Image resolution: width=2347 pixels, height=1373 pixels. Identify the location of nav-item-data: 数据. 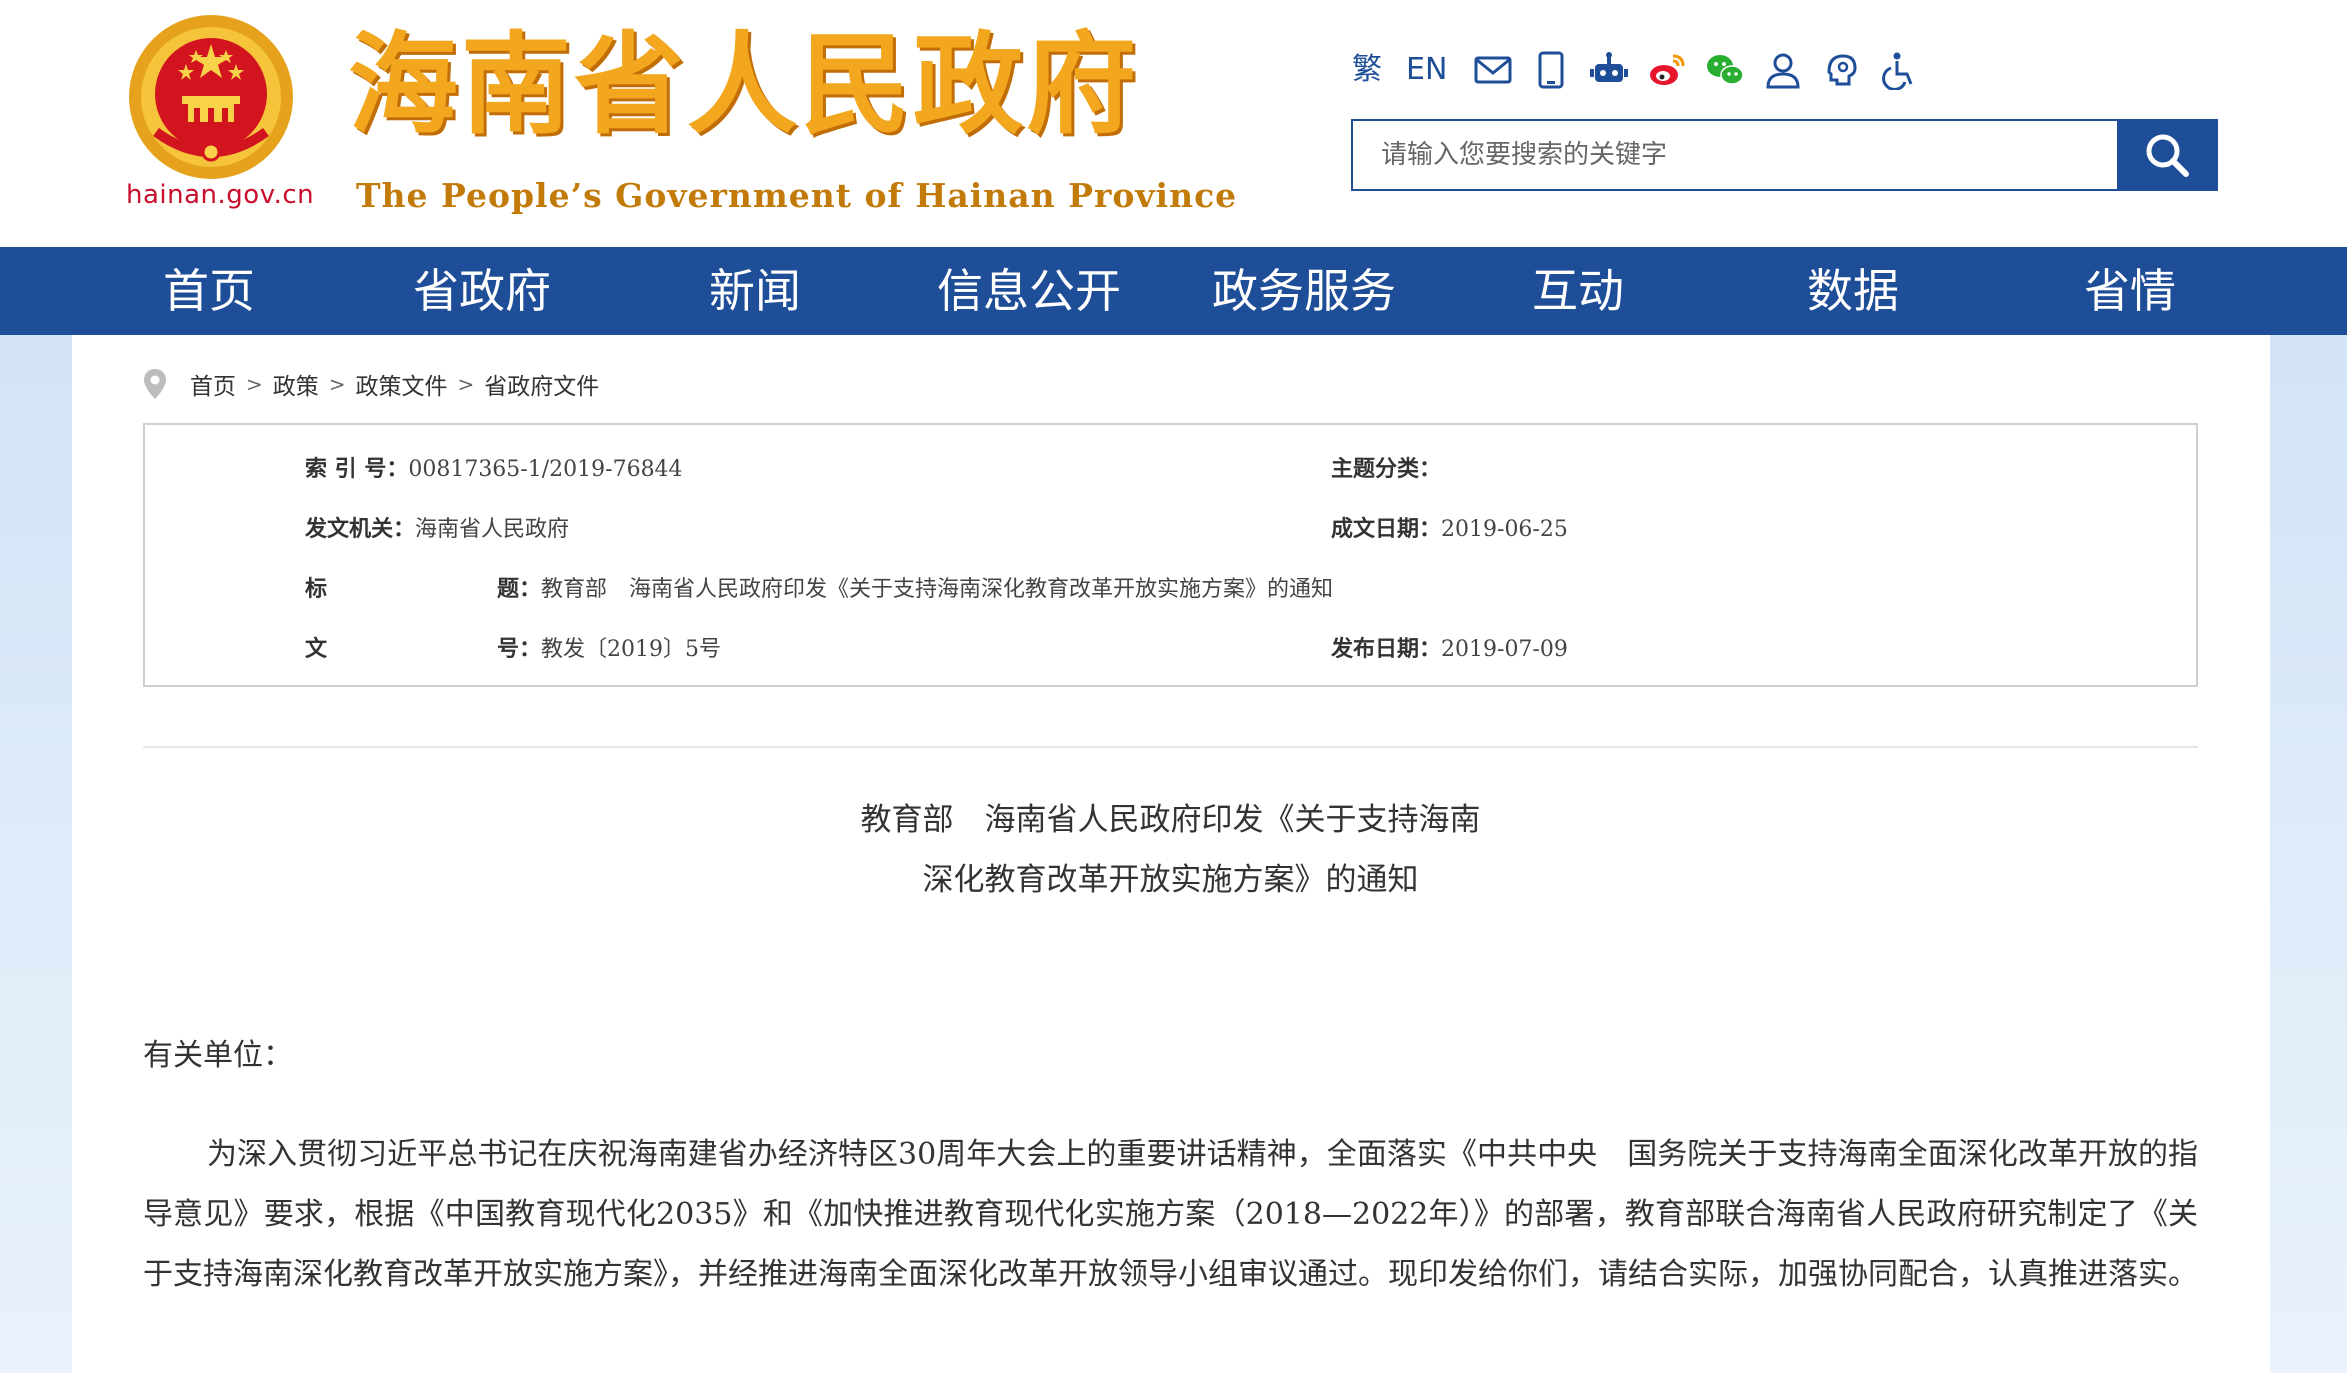
(1853, 291).